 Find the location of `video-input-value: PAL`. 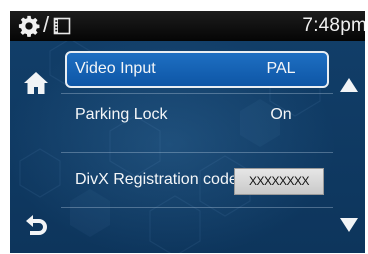

video-input-value: PAL is located at coordinates (281, 68).